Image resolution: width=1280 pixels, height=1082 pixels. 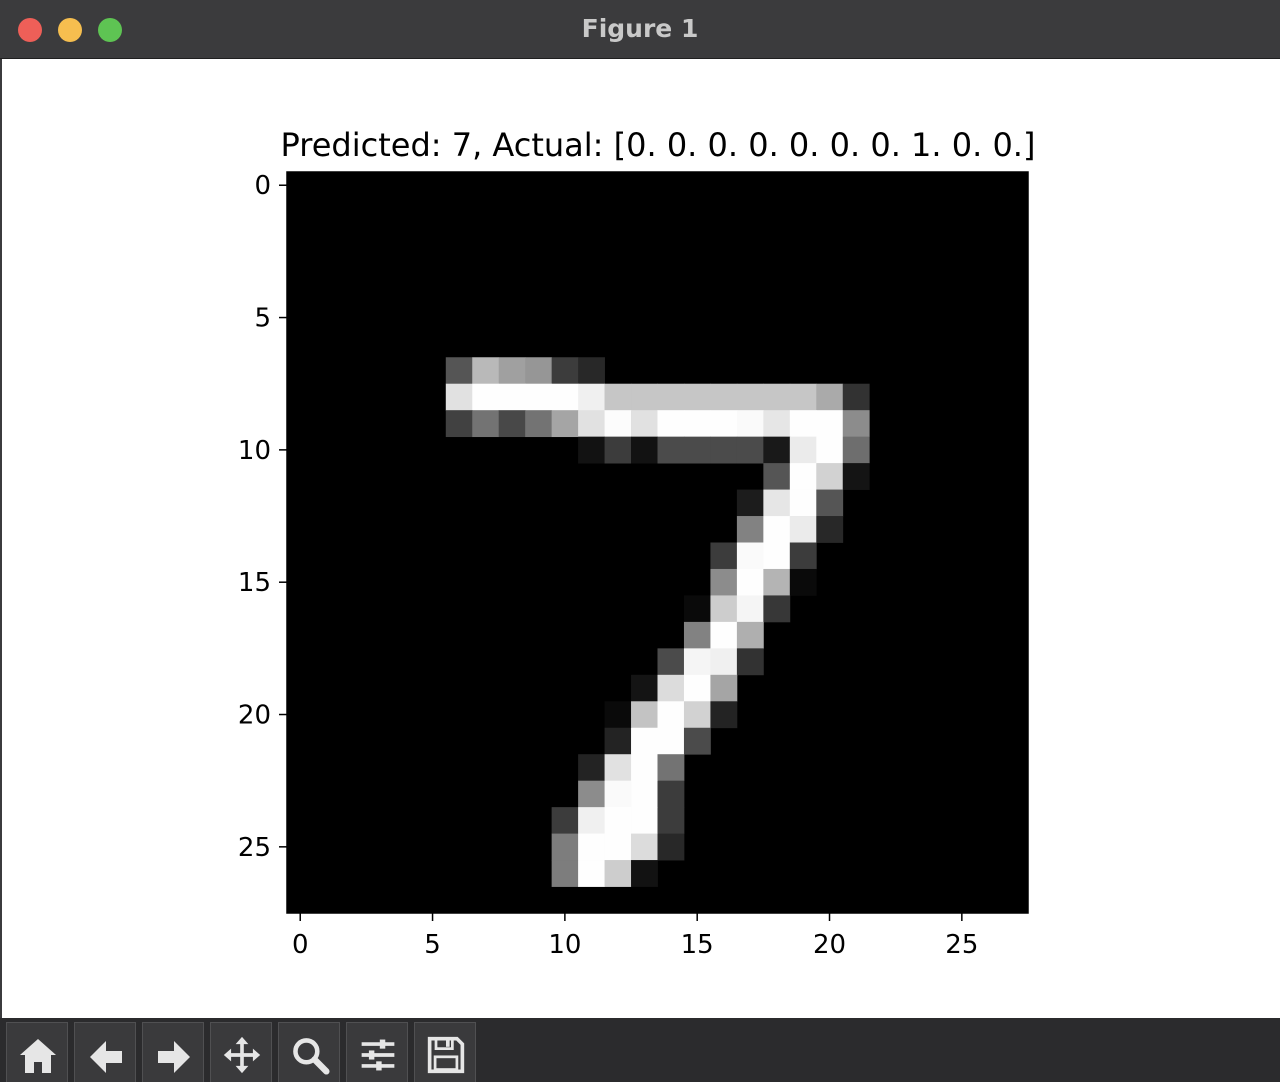 I want to click on configure-subplots-button, so click(x=377, y=1052).